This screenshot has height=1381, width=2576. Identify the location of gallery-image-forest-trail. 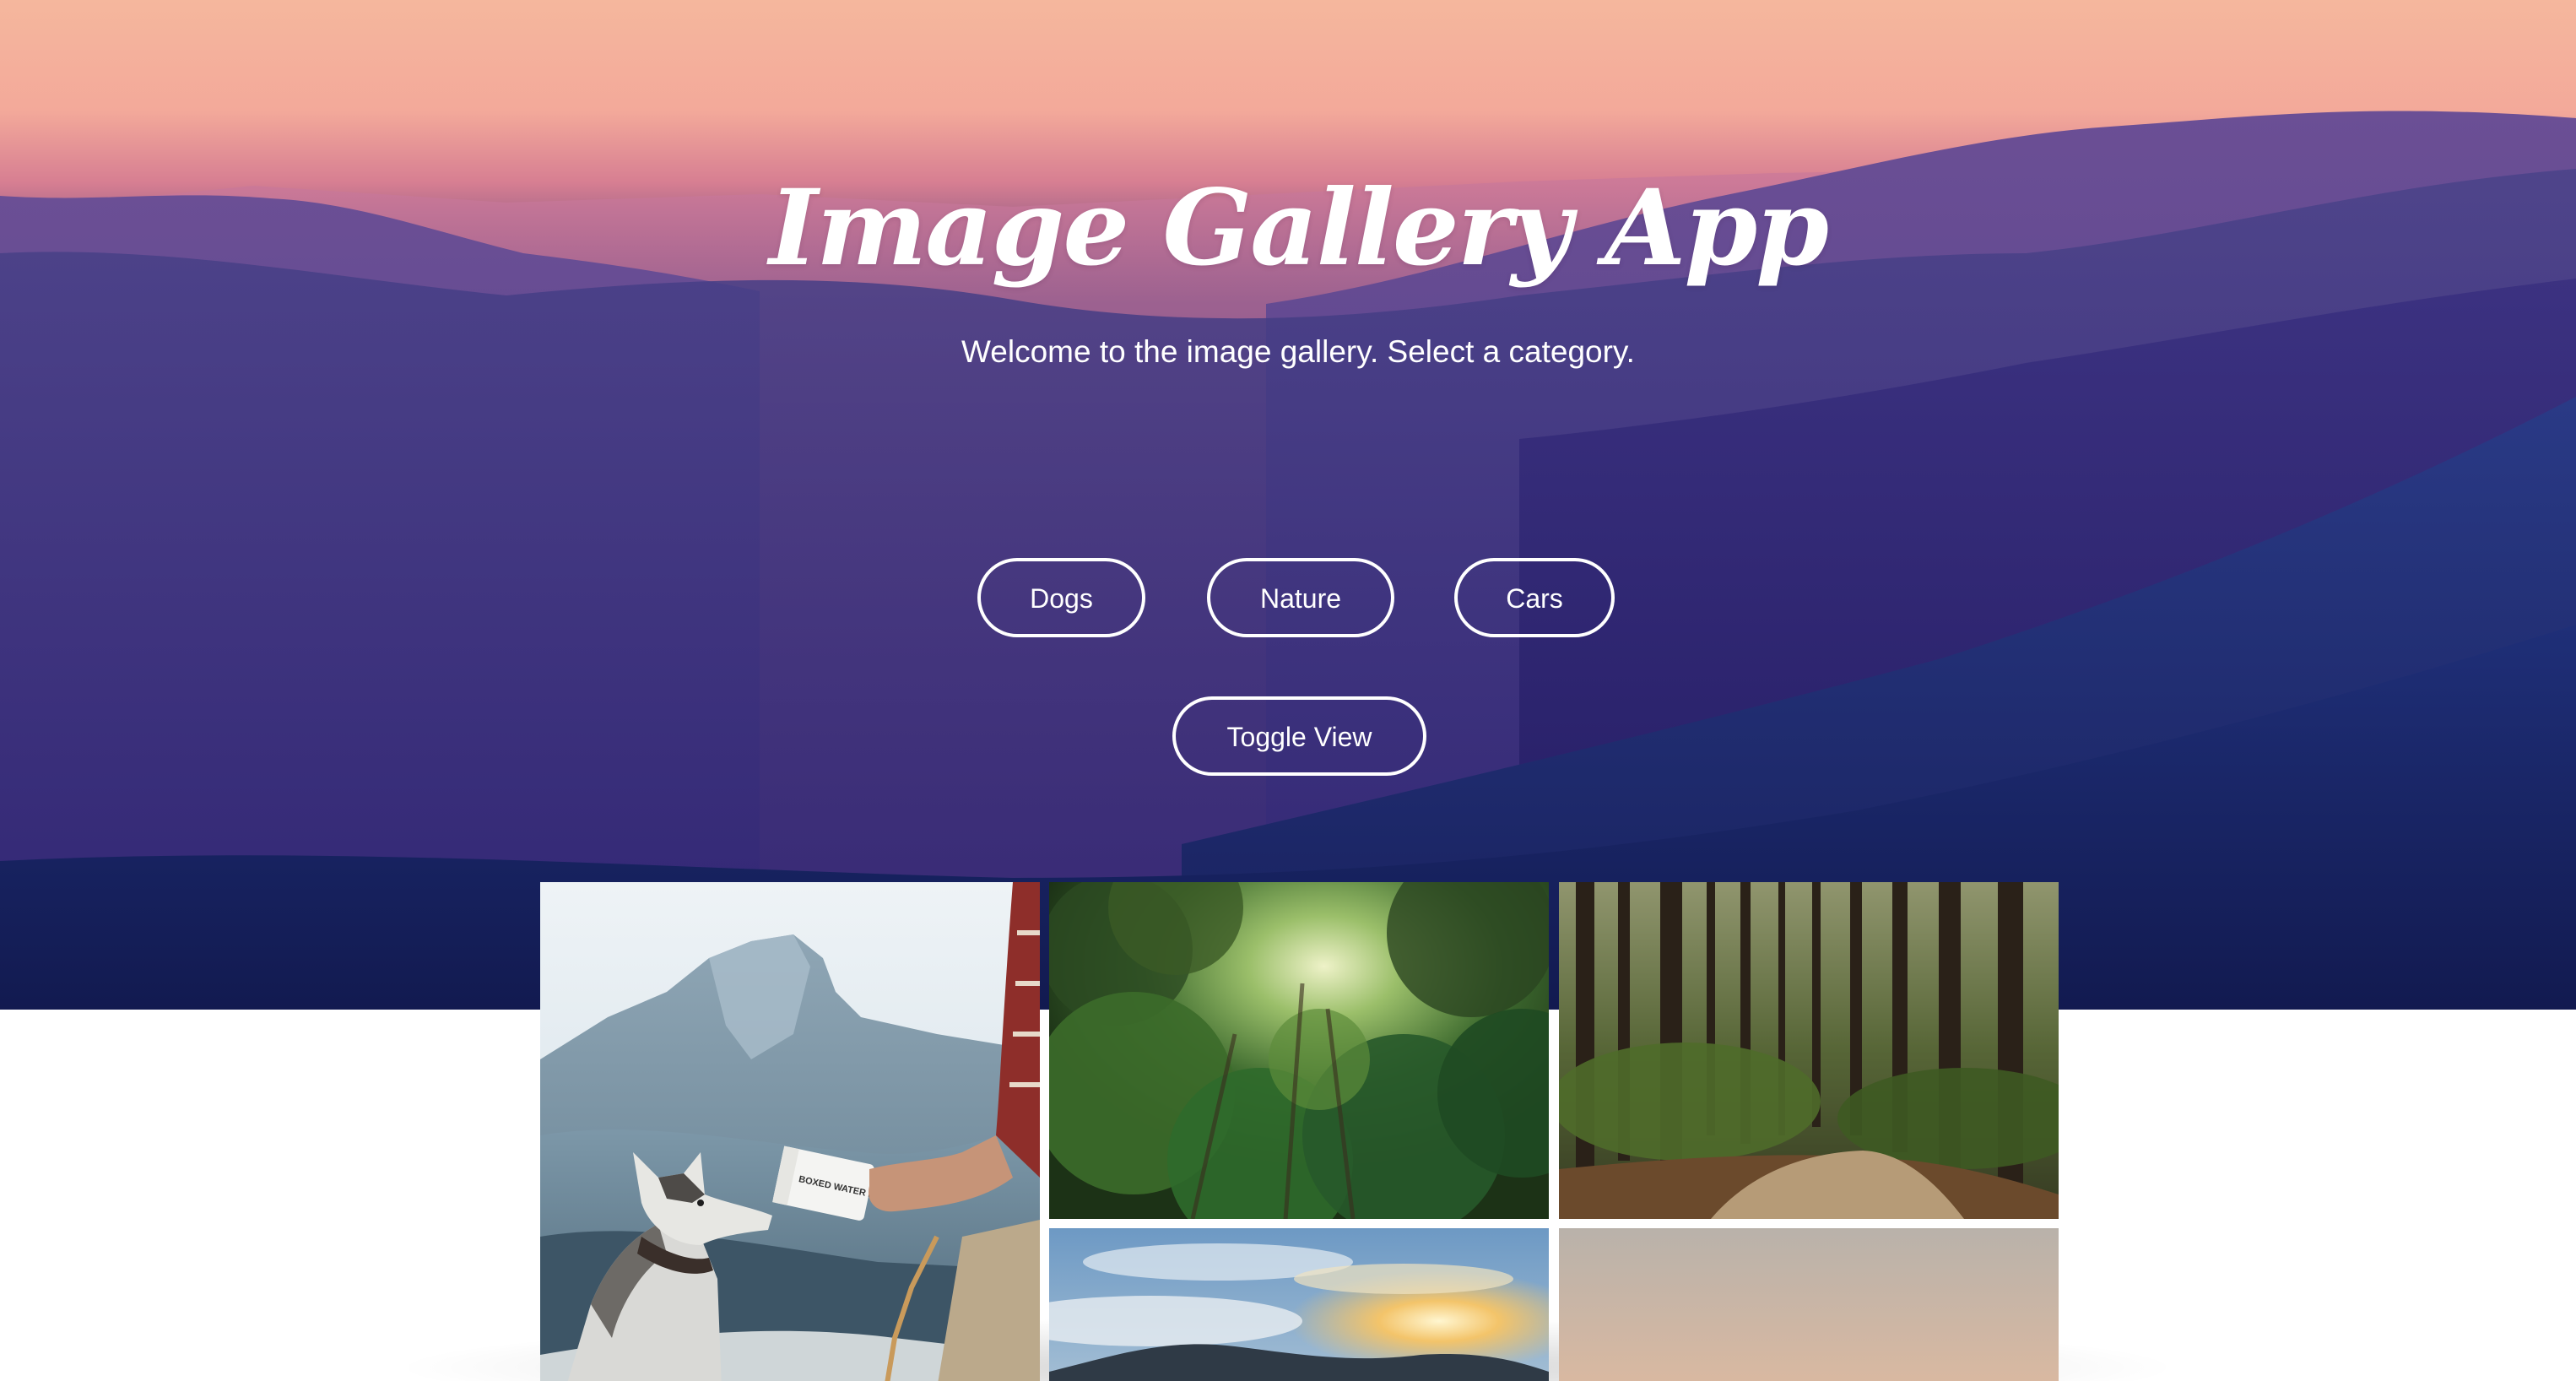
(1809, 1050).